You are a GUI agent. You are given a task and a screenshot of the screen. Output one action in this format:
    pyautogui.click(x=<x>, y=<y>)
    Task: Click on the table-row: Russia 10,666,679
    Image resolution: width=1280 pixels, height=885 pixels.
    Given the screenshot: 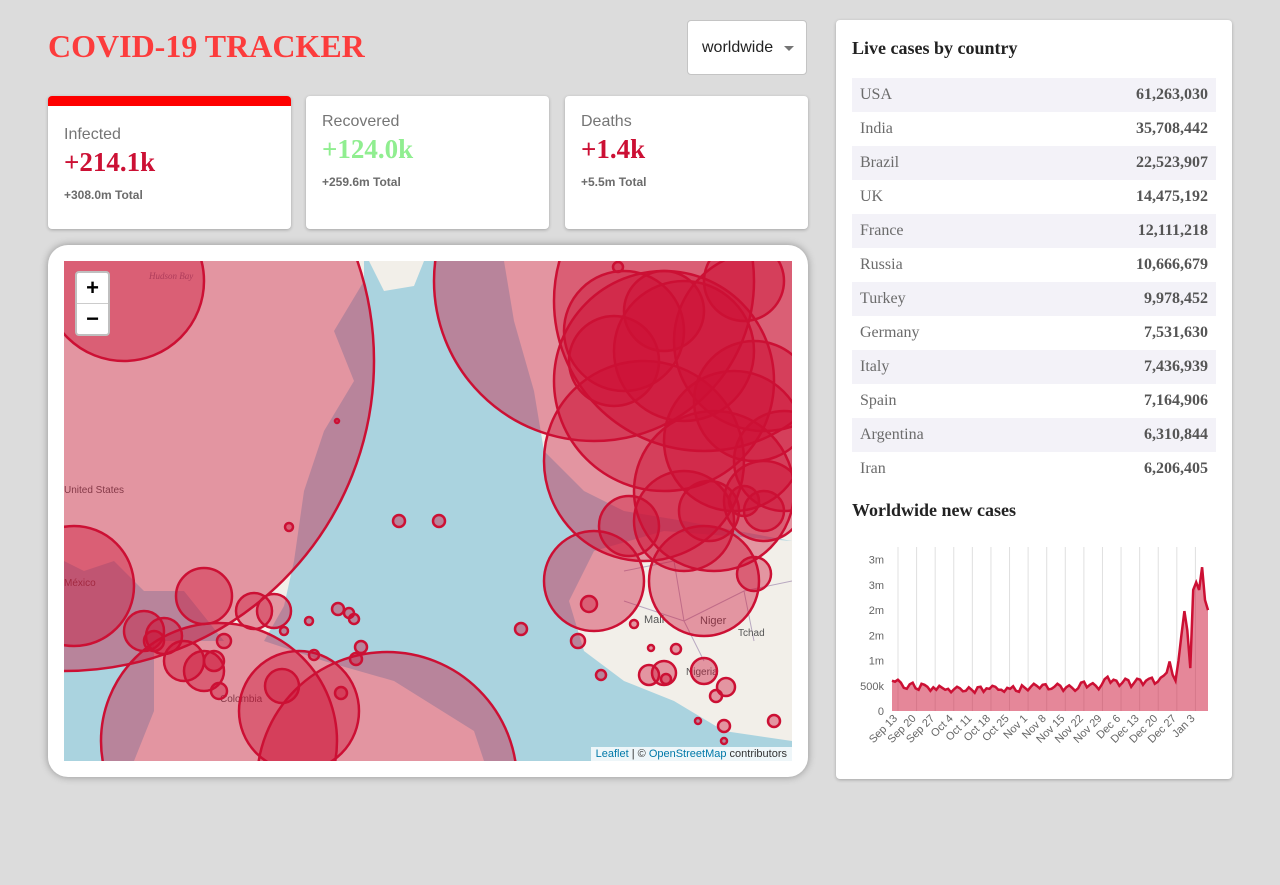 What is the action you would take?
    pyautogui.click(x=1034, y=265)
    